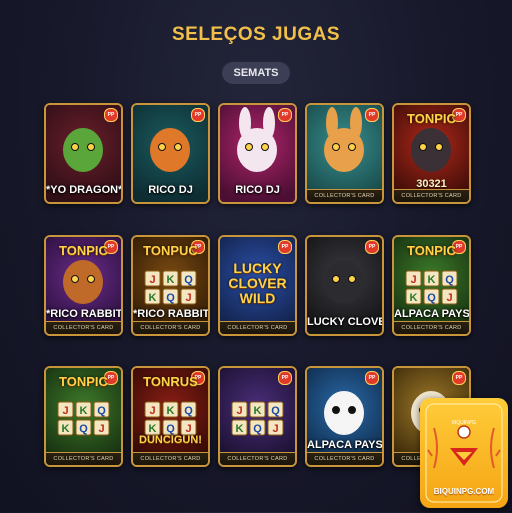 The height and width of the screenshot is (513, 512). Describe the element at coordinates (344, 322) in the screenshot. I see `card-title: LUCKY CLOVER` at that location.